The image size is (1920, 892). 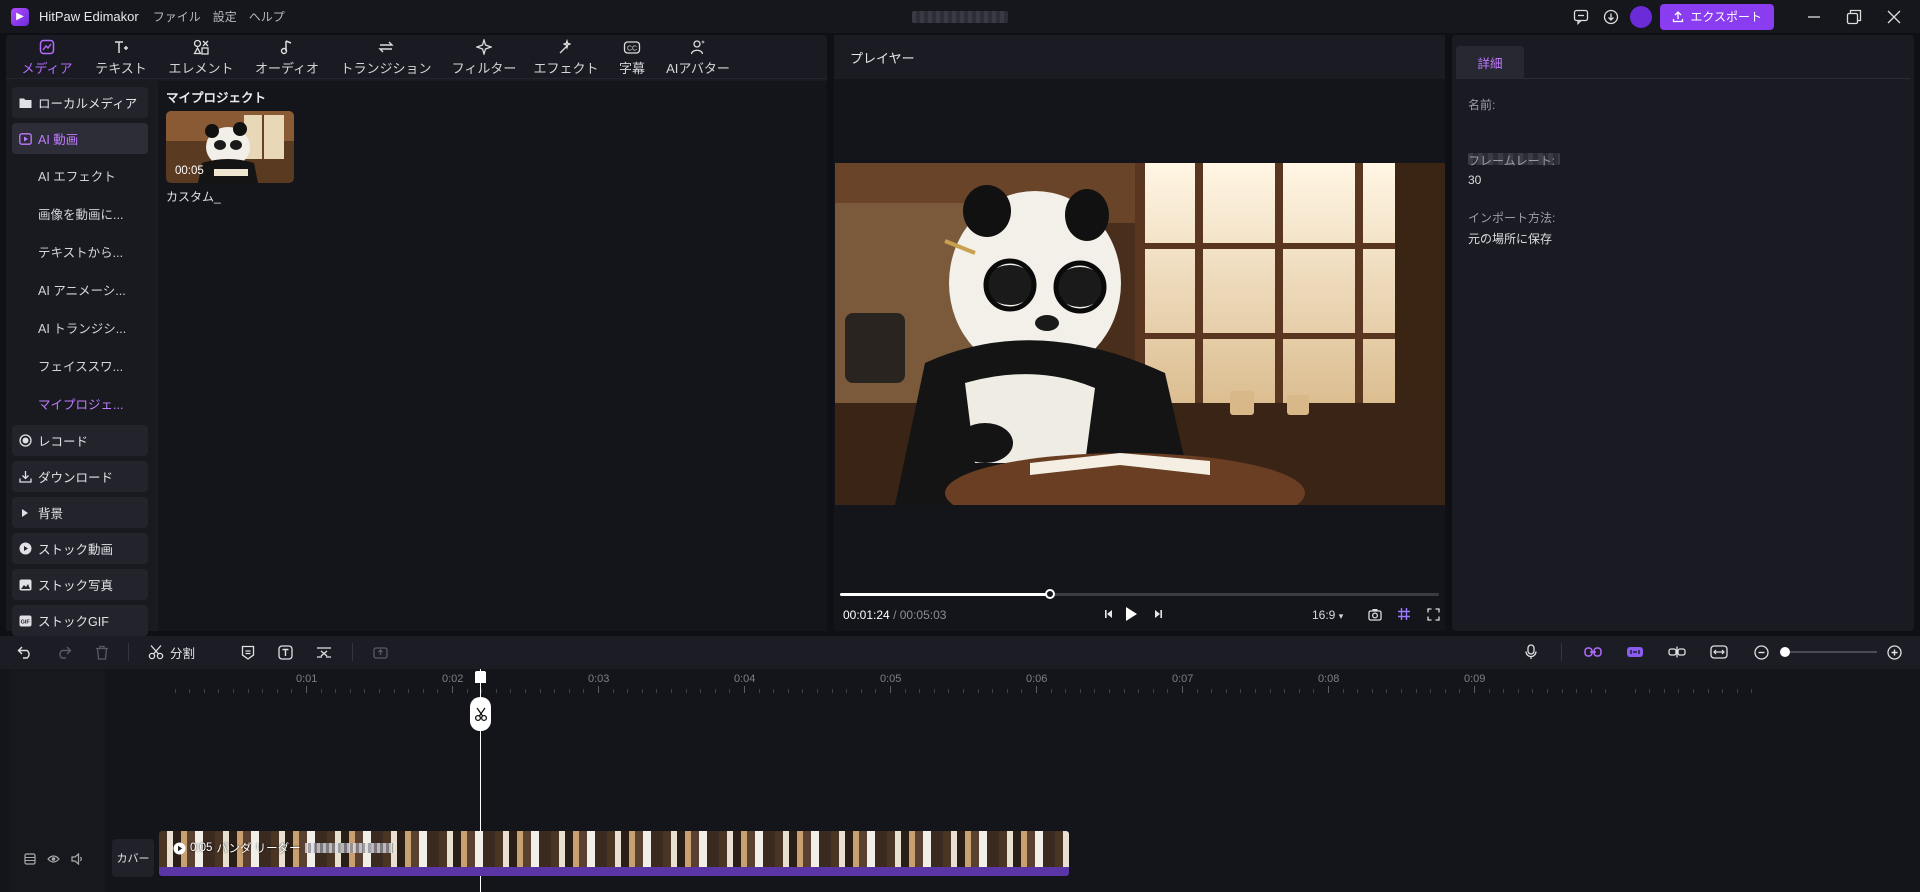 I want to click on name-label: 名前:, so click(x=1482, y=105).